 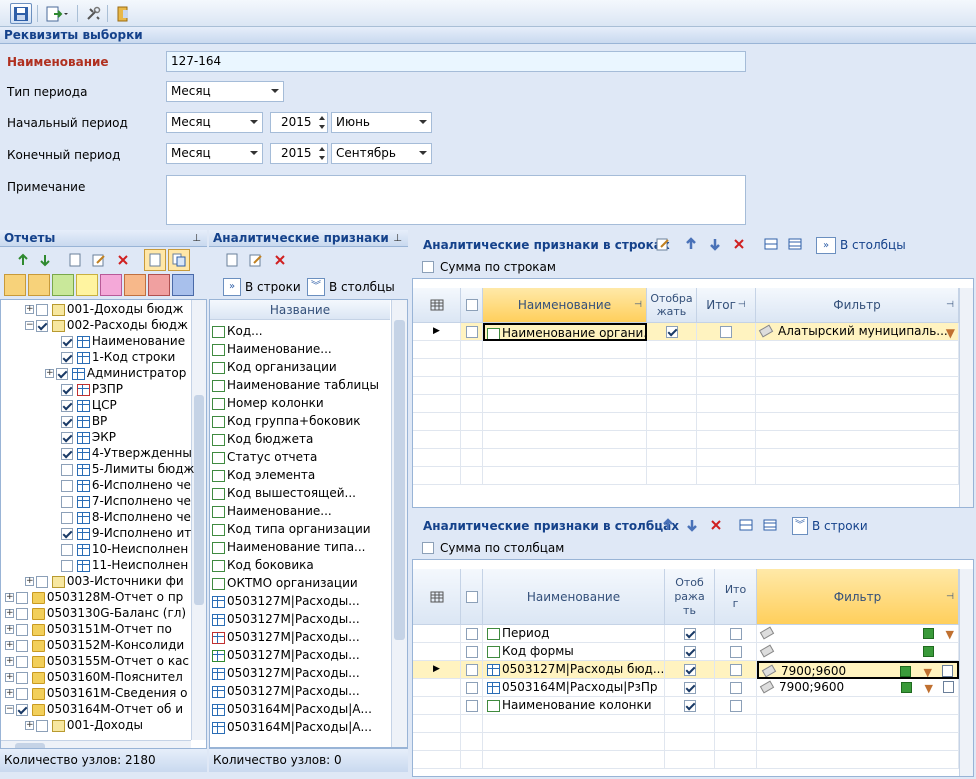 I want to click on type-blue-icon, so click(x=183, y=285).